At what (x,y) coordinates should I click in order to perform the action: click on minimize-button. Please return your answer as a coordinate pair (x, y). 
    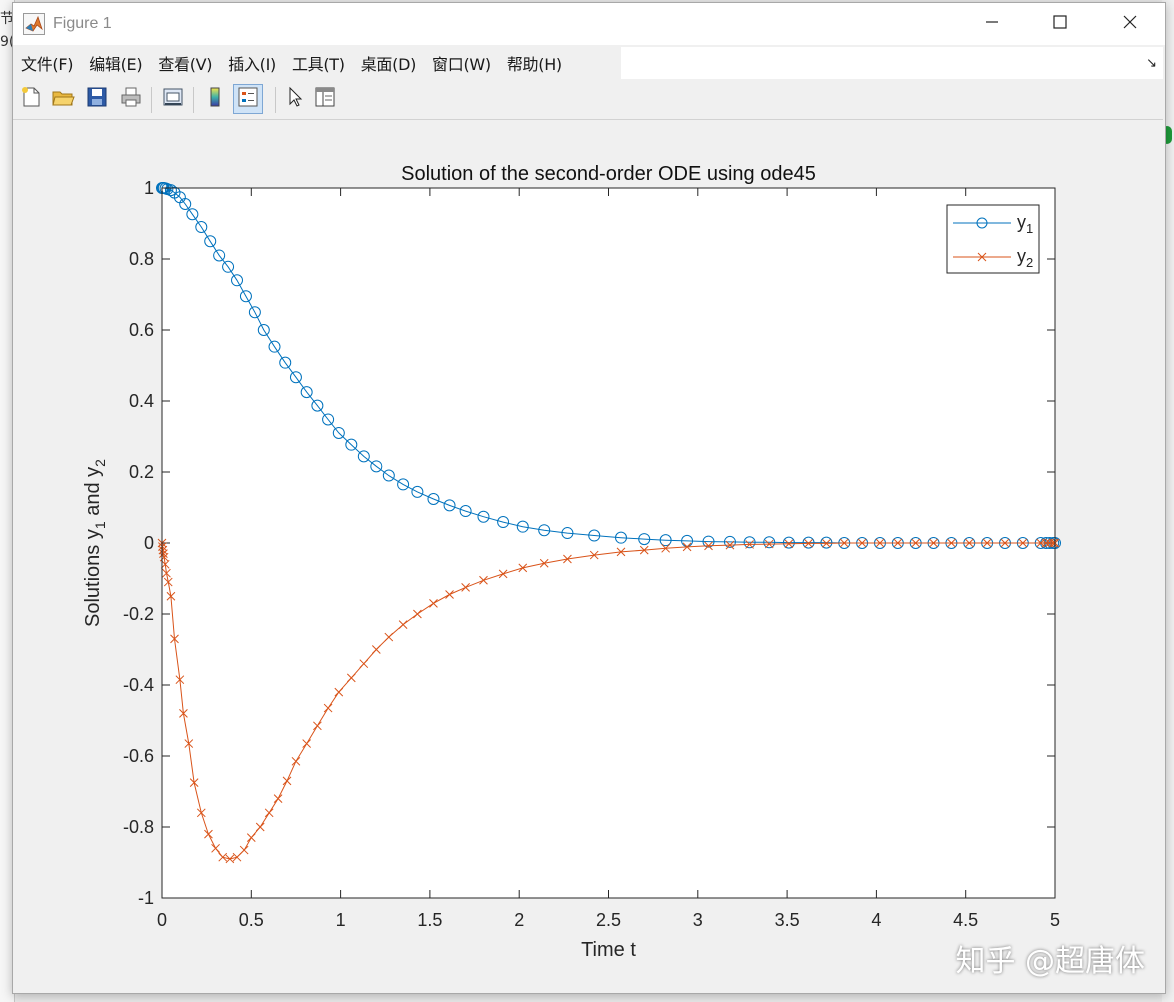
    Looking at the image, I should click on (992, 24).